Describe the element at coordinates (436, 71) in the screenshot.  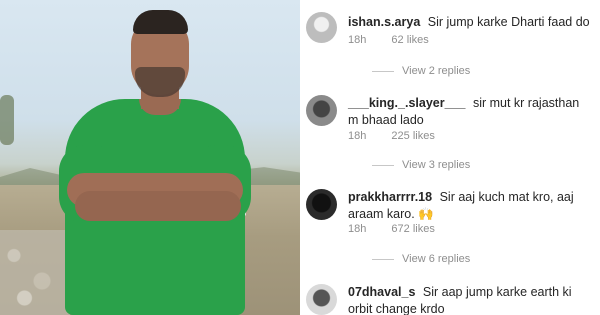
I see `view-replies-label: View 2 replies` at that location.